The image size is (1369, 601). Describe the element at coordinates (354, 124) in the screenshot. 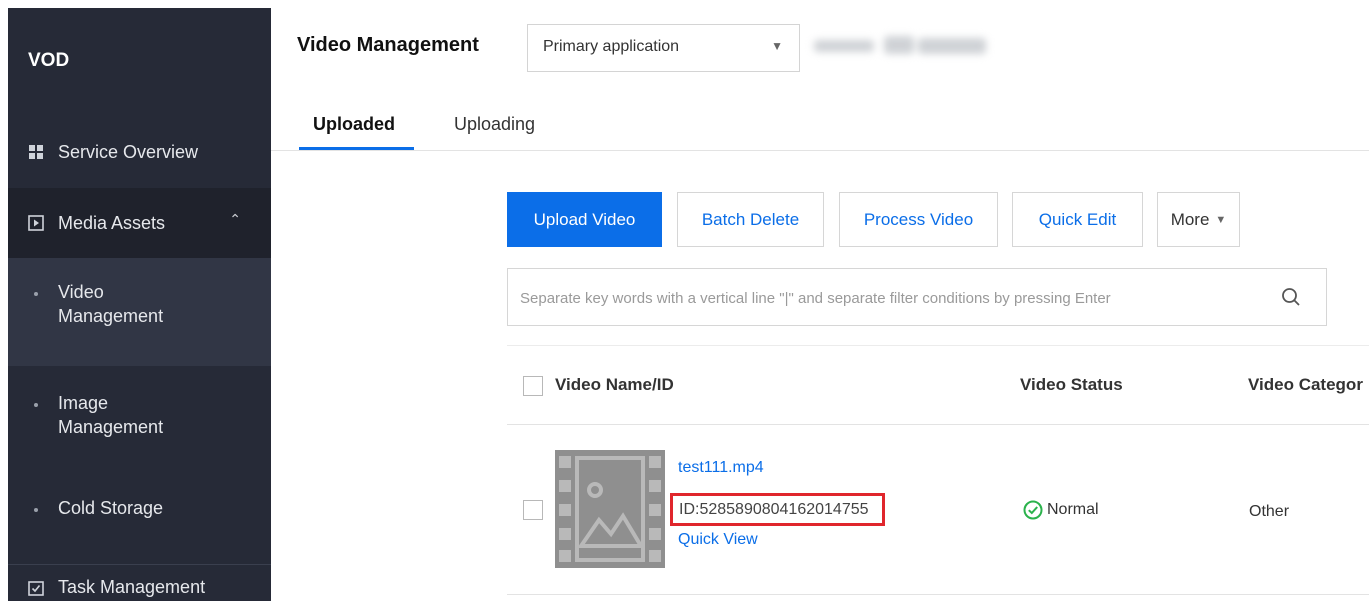

I see `tab-uploaded: Uploaded` at that location.